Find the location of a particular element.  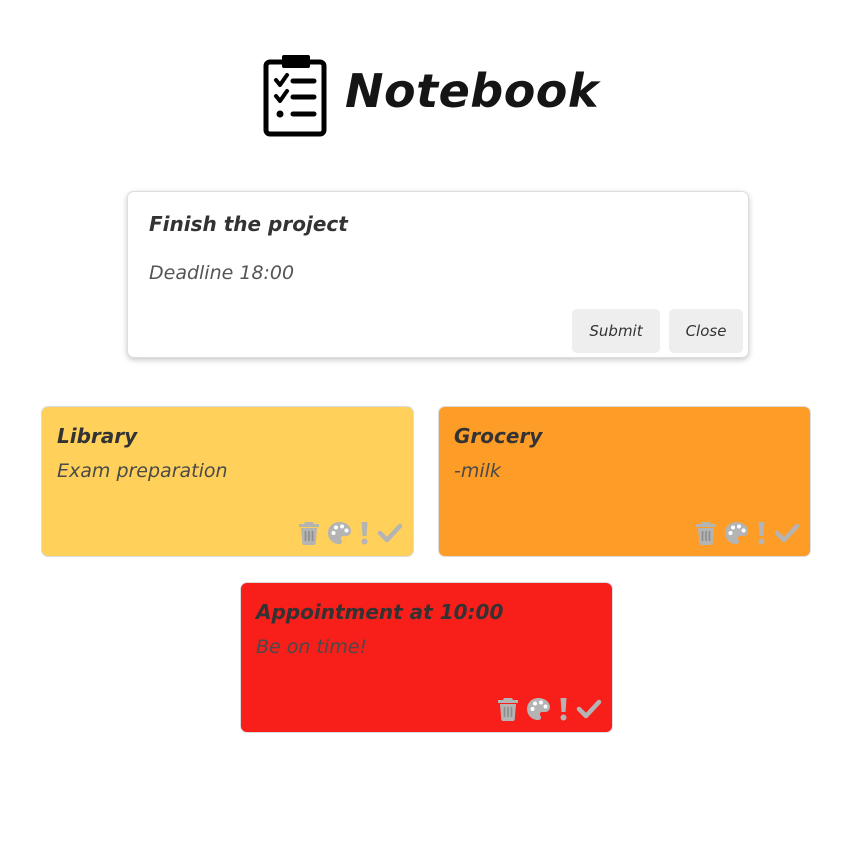

submit-button: Submit is located at coordinates (616, 331).